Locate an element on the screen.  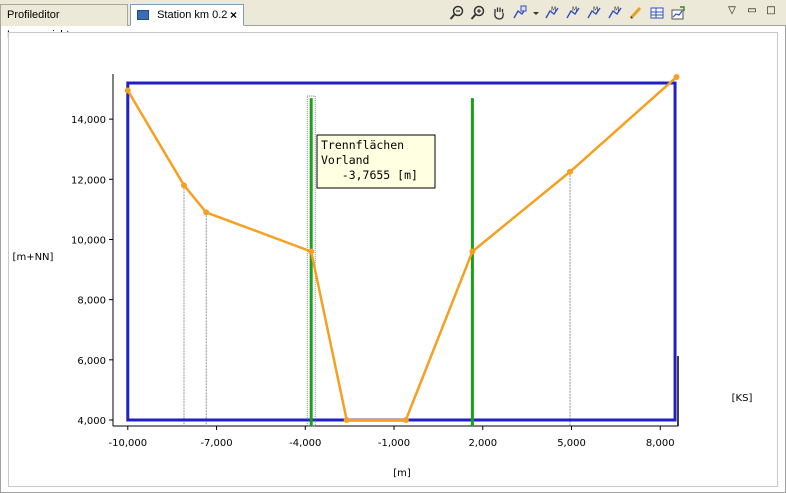
x-tick-label: -7,000 is located at coordinates (216, 443).